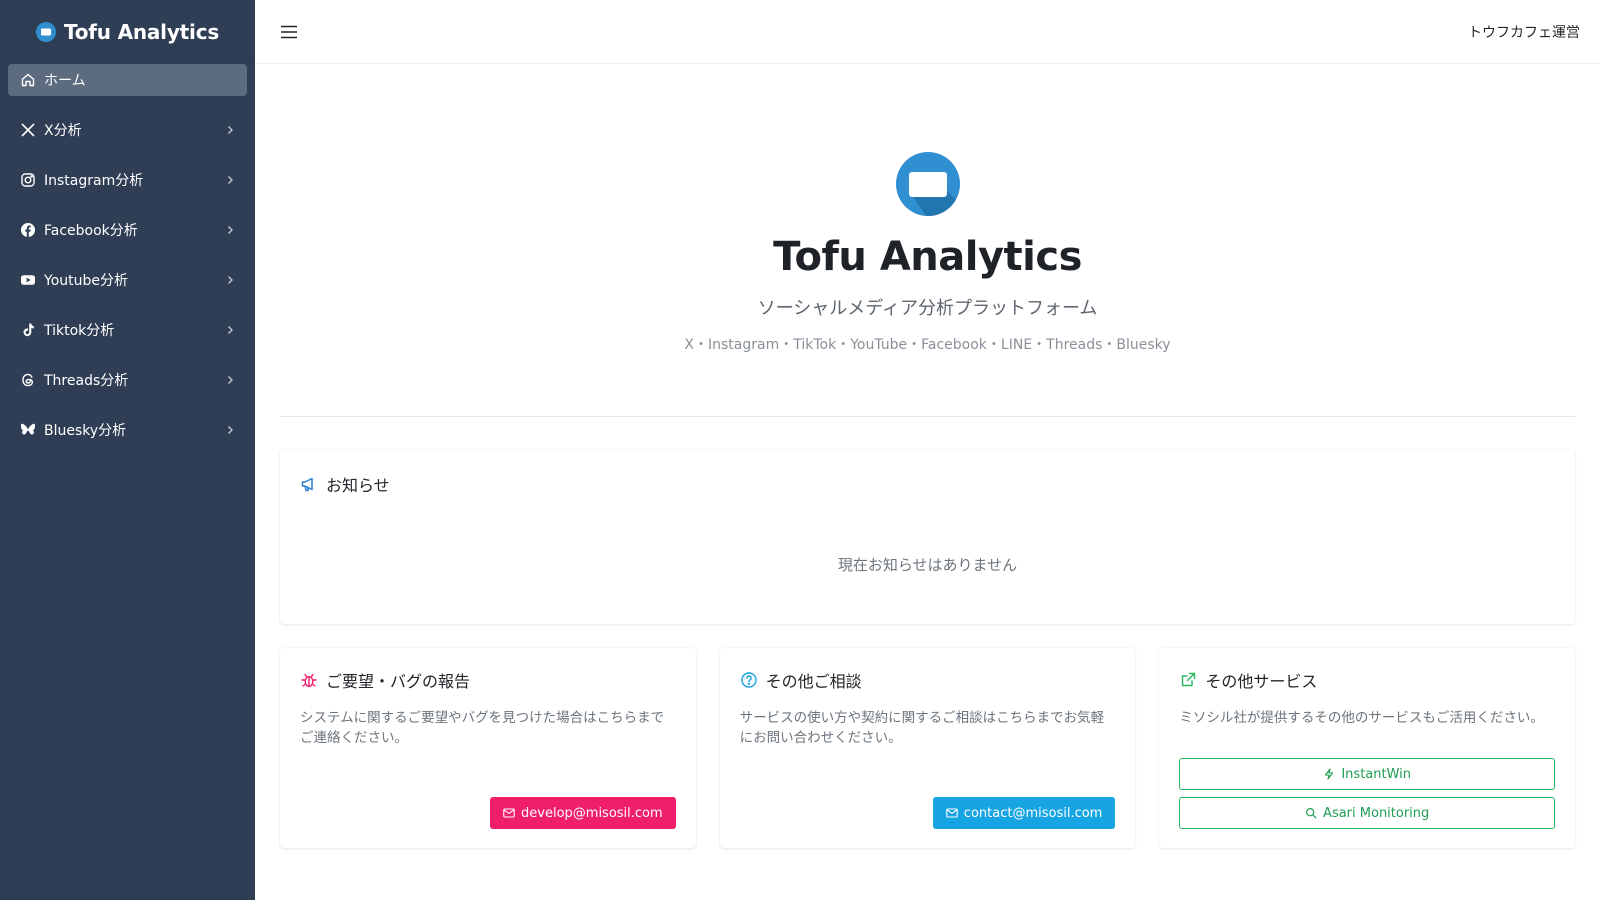 The height and width of the screenshot is (900, 1600). What do you see at coordinates (927, 257) in the screenshot?
I see `hero-title: Tofu Analytics` at bounding box center [927, 257].